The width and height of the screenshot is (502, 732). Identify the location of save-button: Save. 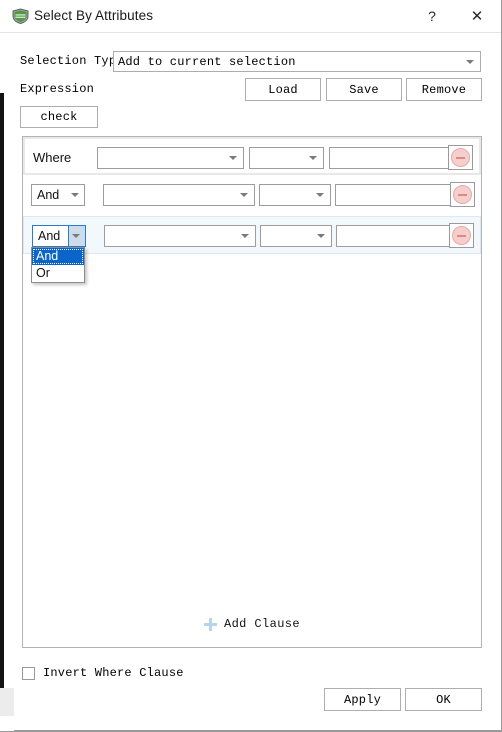
(364, 89).